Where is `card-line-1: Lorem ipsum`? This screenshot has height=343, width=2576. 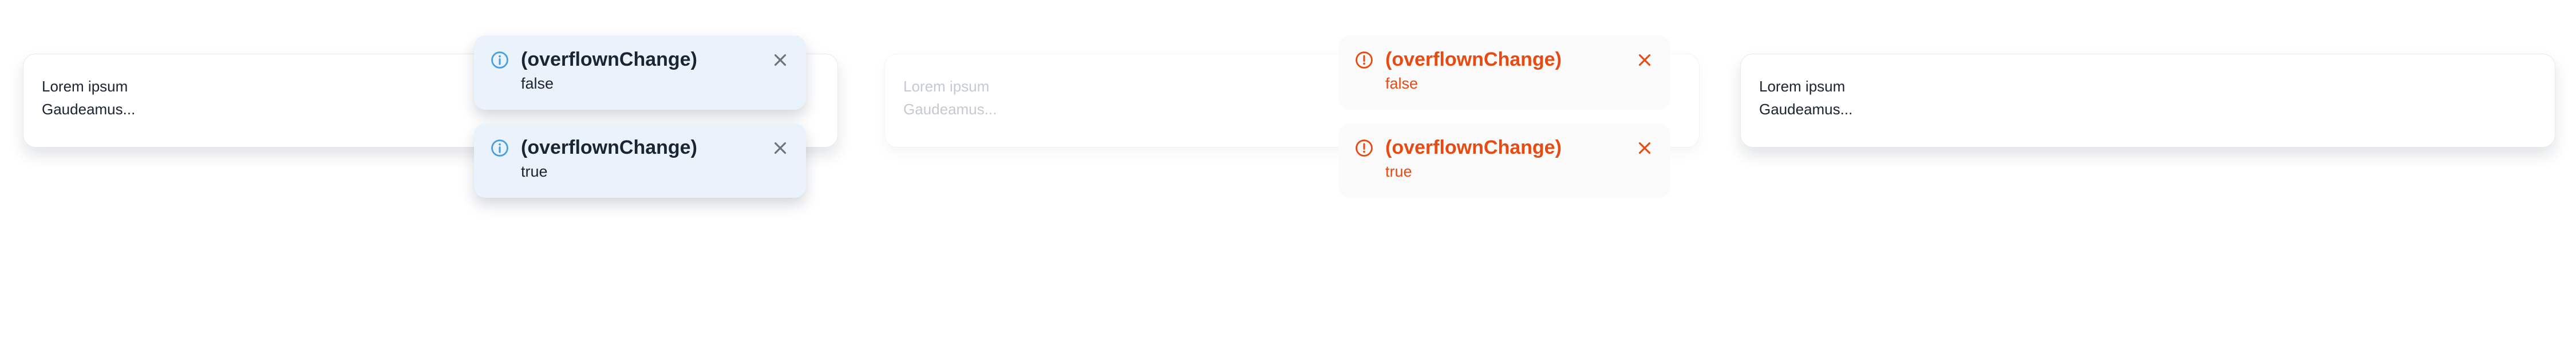 card-line-1: Lorem ipsum is located at coordinates (1802, 86).